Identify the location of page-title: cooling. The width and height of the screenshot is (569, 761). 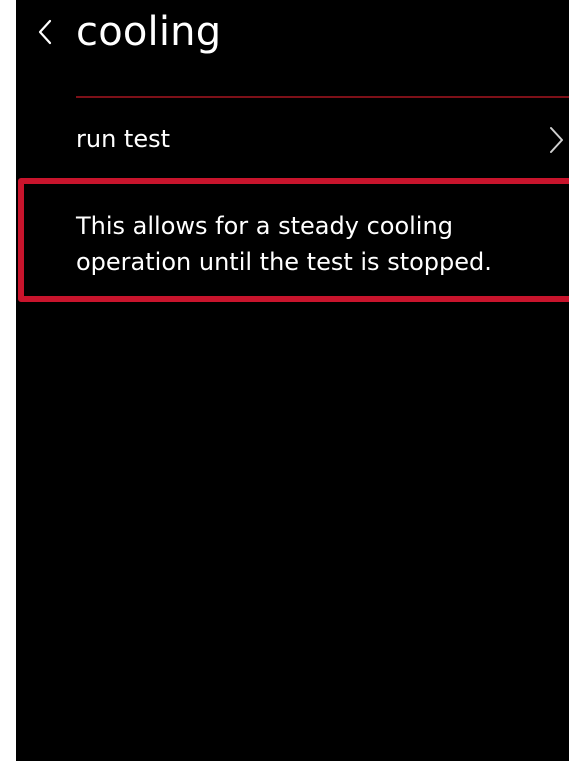
(149, 32).